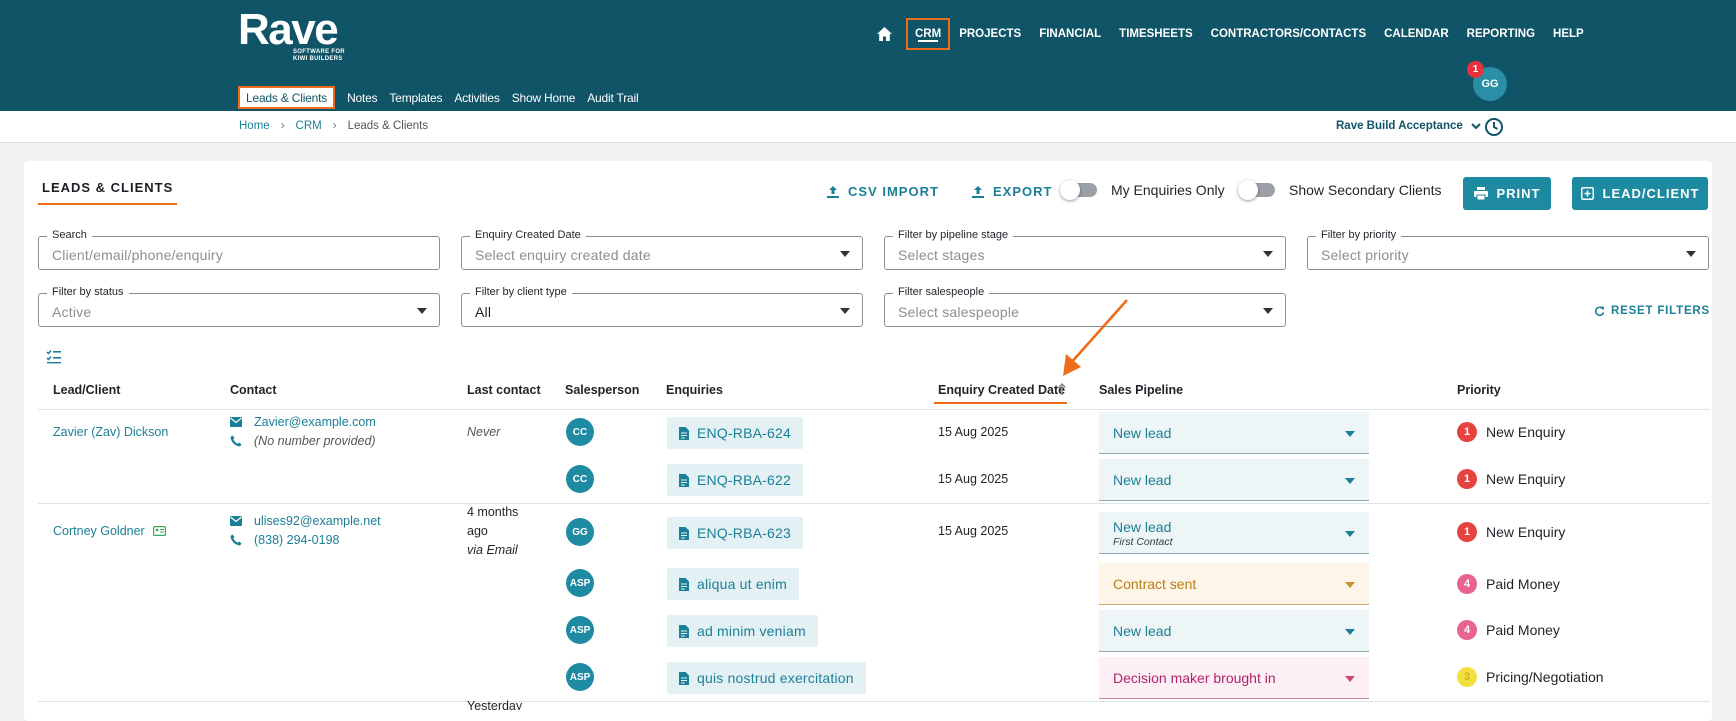  I want to click on lead-name-link: Cortney Goldner, so click(109, 531).